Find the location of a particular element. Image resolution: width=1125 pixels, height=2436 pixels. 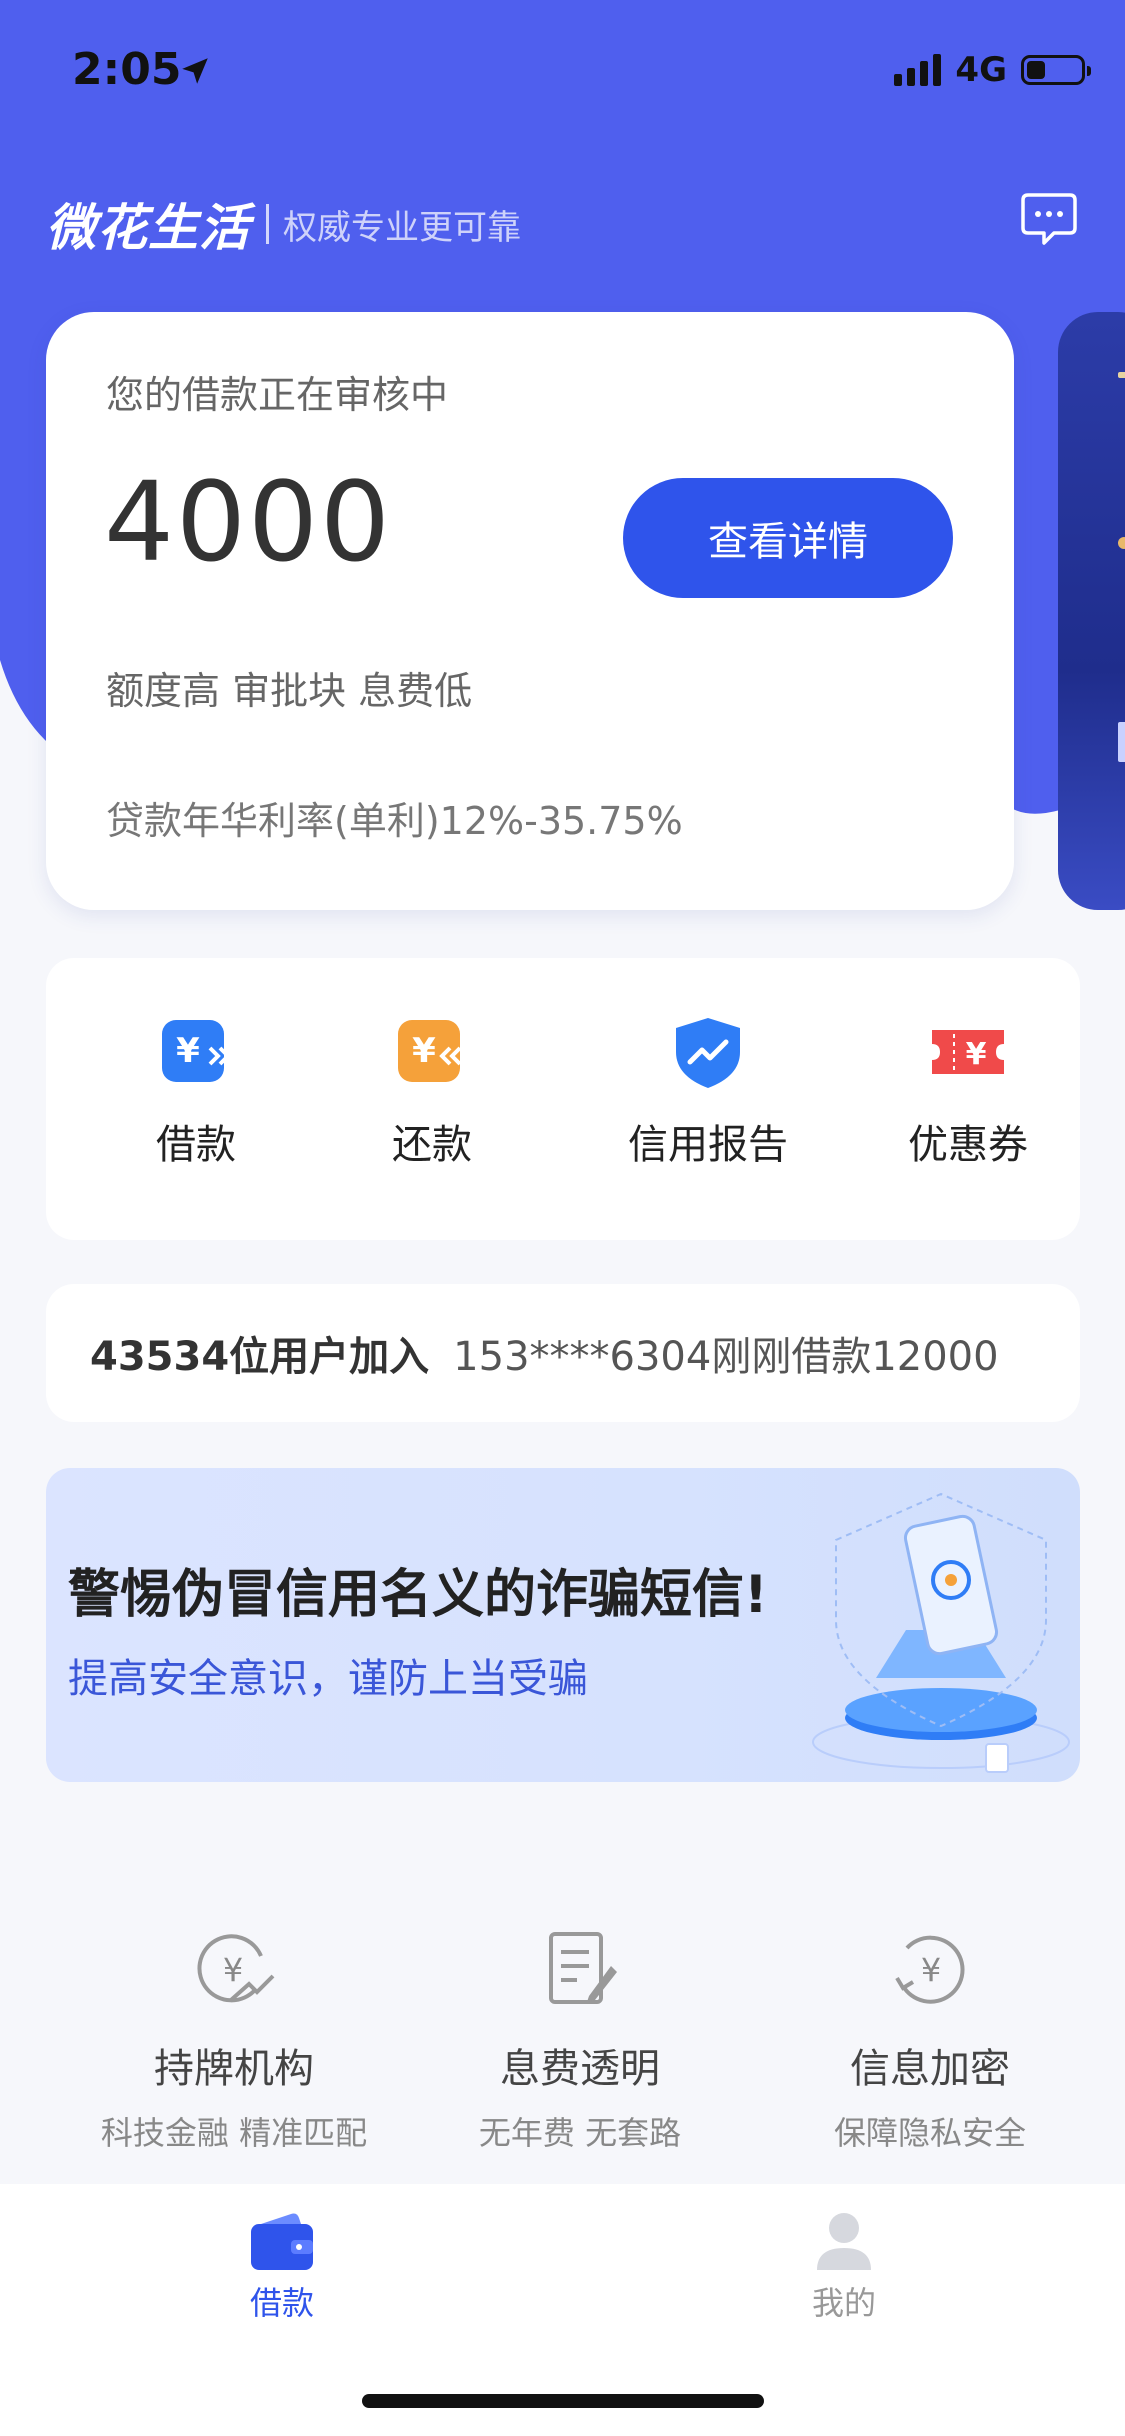

brand-logo: 微花生活 is located at coordinates (148, 228).